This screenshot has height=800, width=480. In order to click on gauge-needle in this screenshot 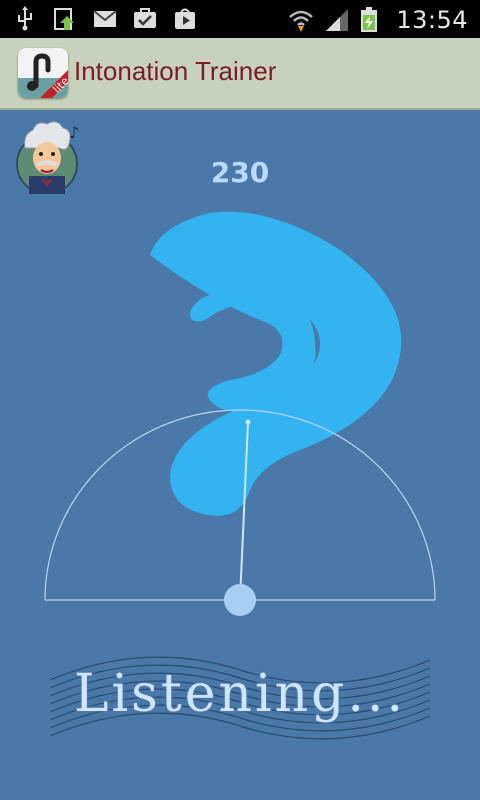, I will do `click(244, 511)`.